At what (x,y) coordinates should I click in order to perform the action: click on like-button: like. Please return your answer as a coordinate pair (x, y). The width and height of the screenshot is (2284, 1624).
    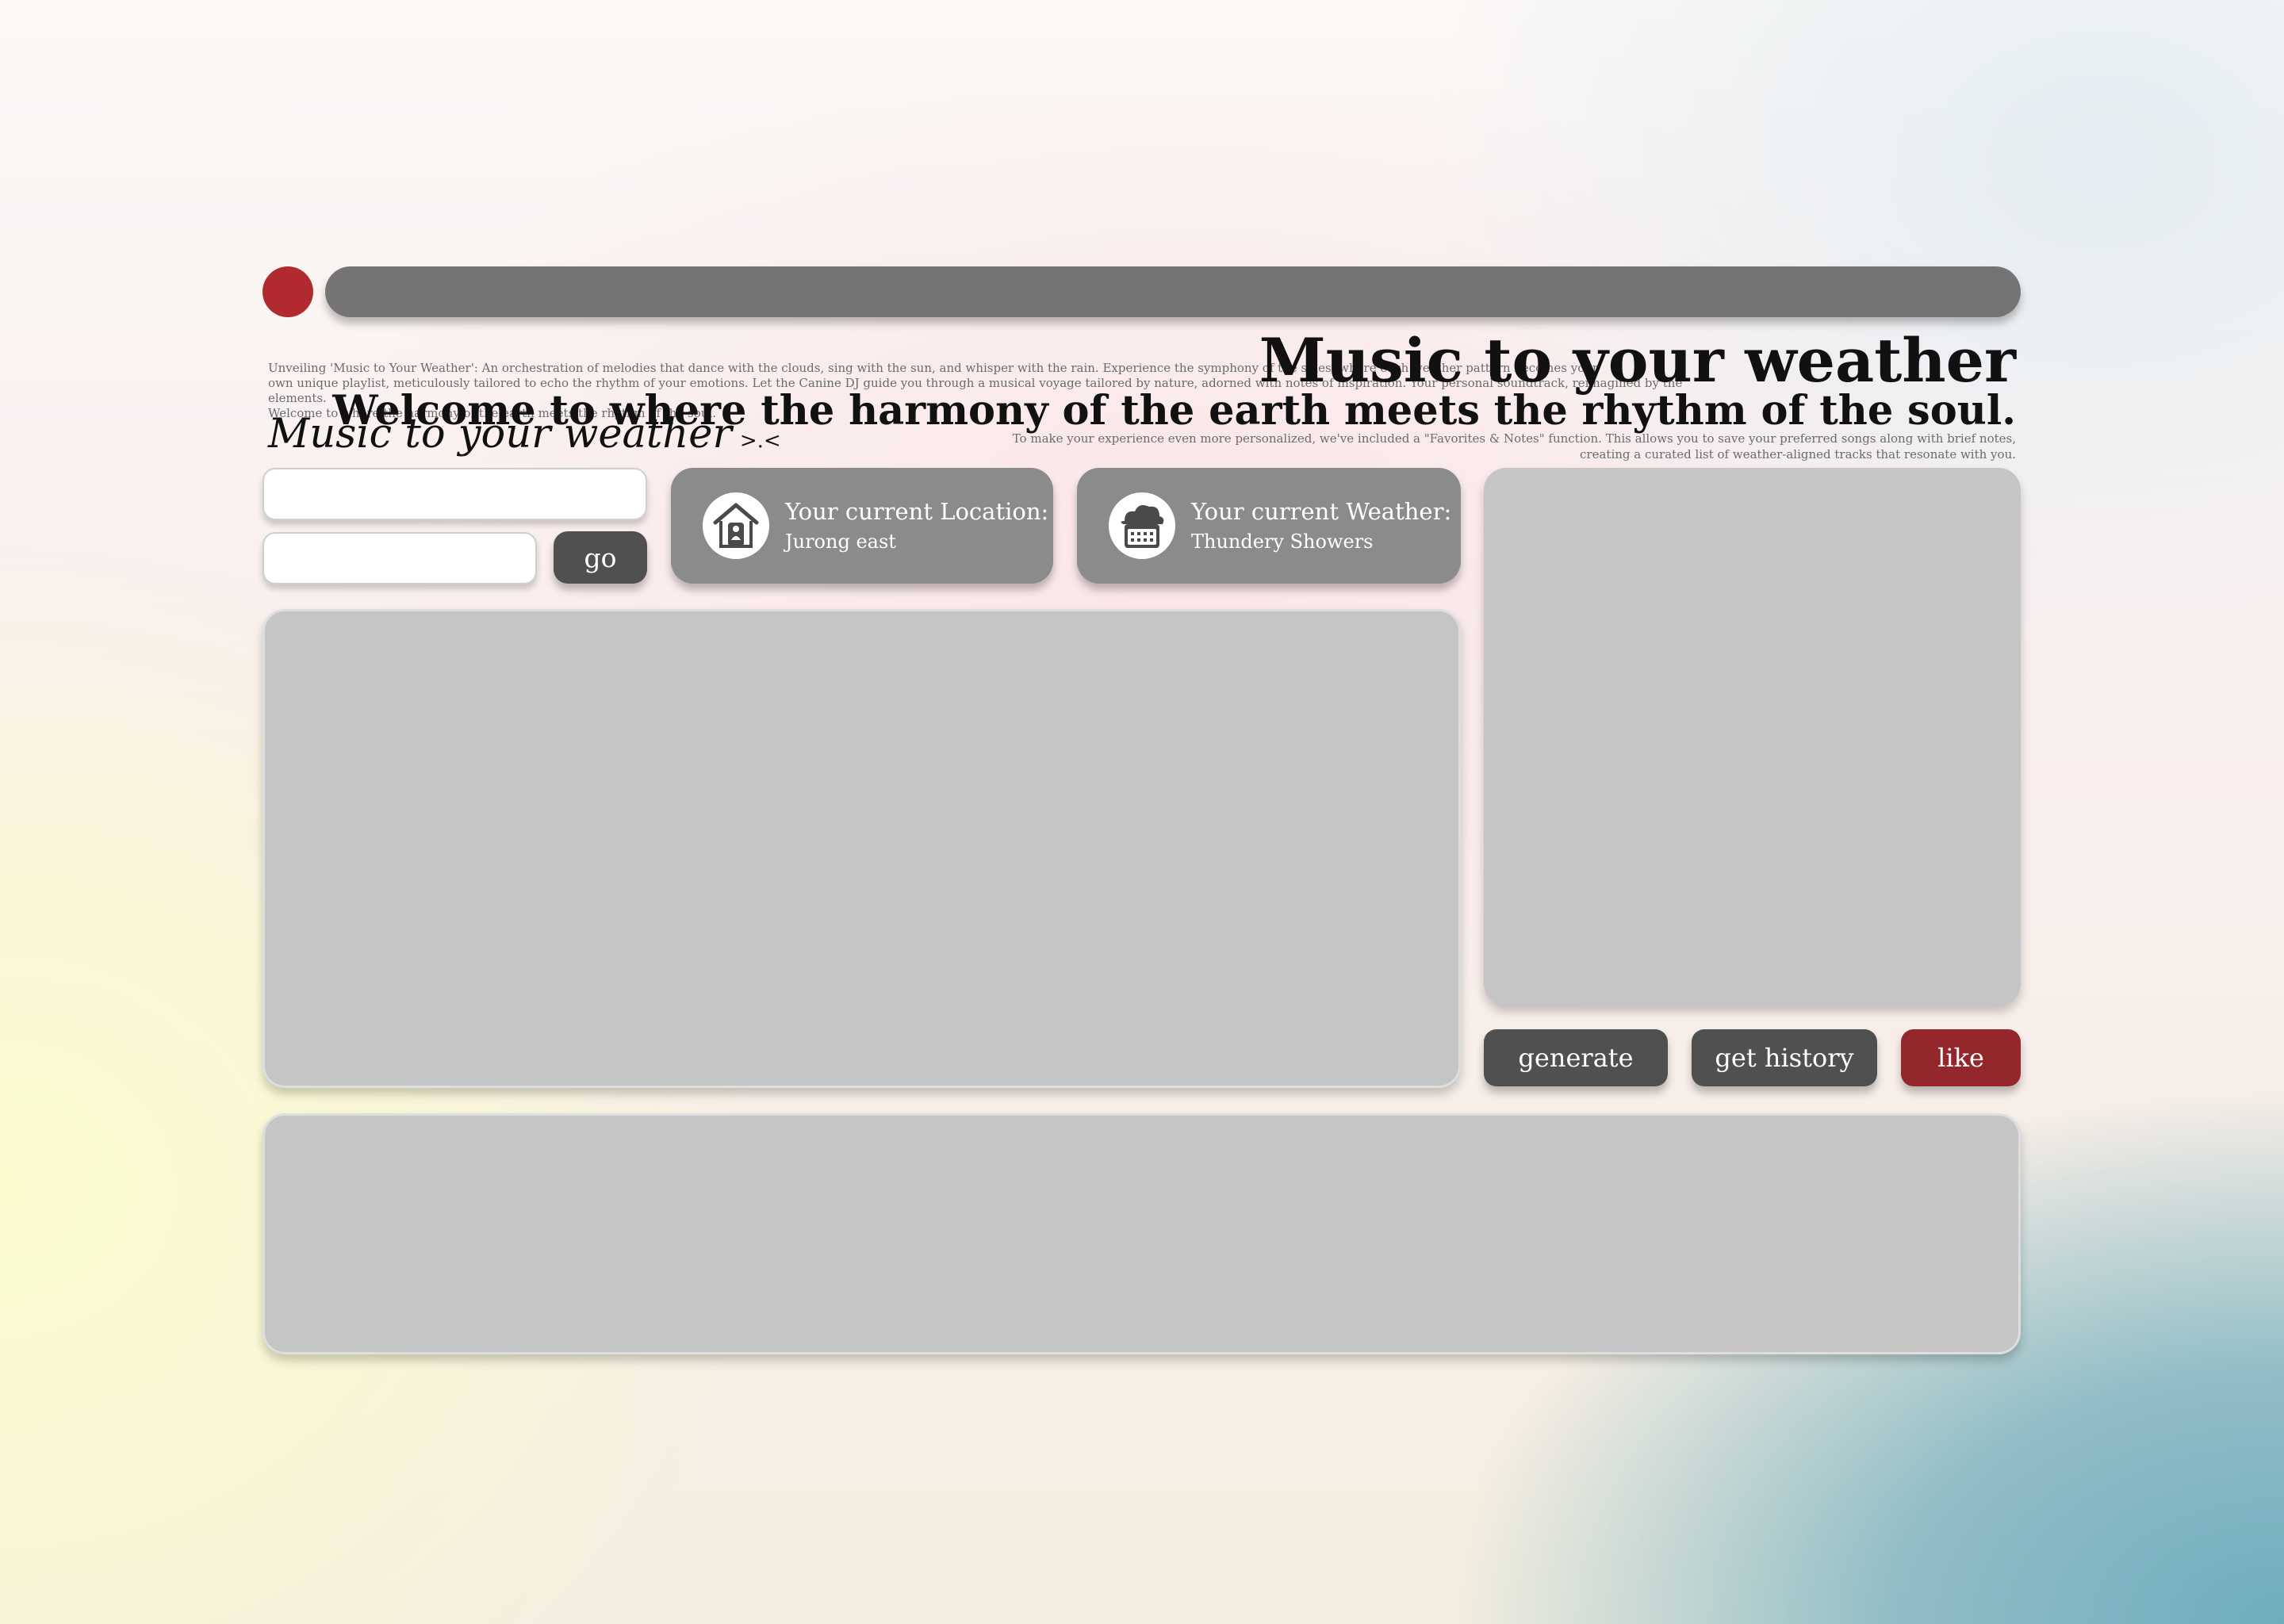
    Looking at the image, I should click on (1961, 1057).